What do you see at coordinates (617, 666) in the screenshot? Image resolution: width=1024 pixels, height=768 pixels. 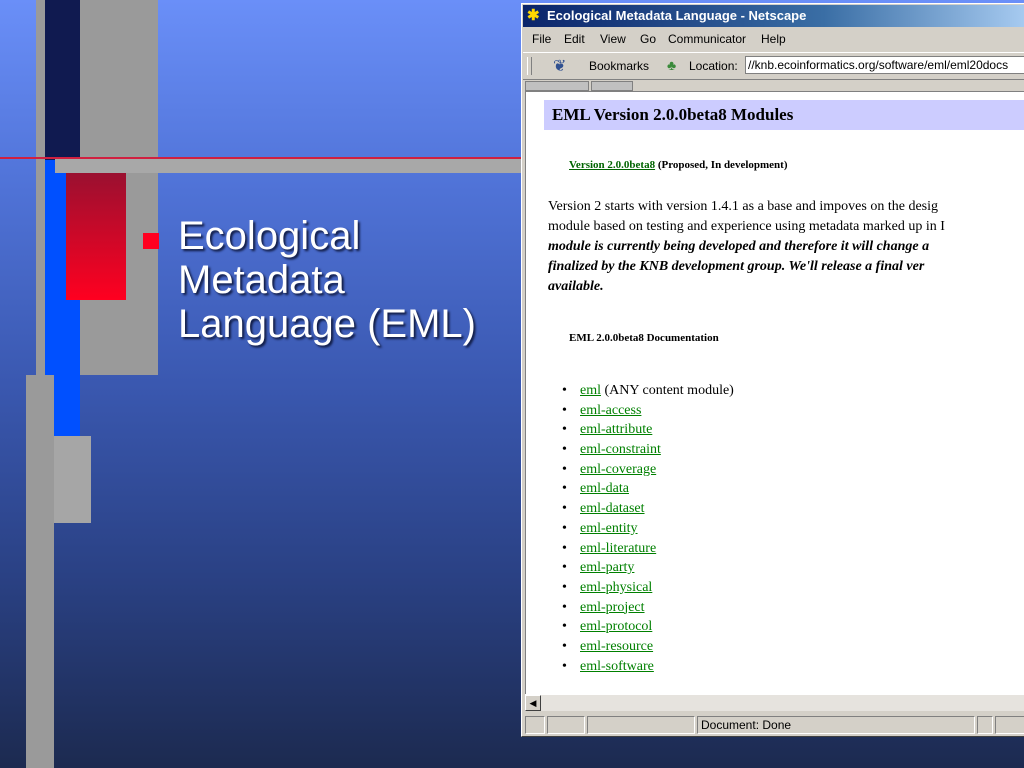 I see `module-link: eml-software` at bounding box center [617, 666].